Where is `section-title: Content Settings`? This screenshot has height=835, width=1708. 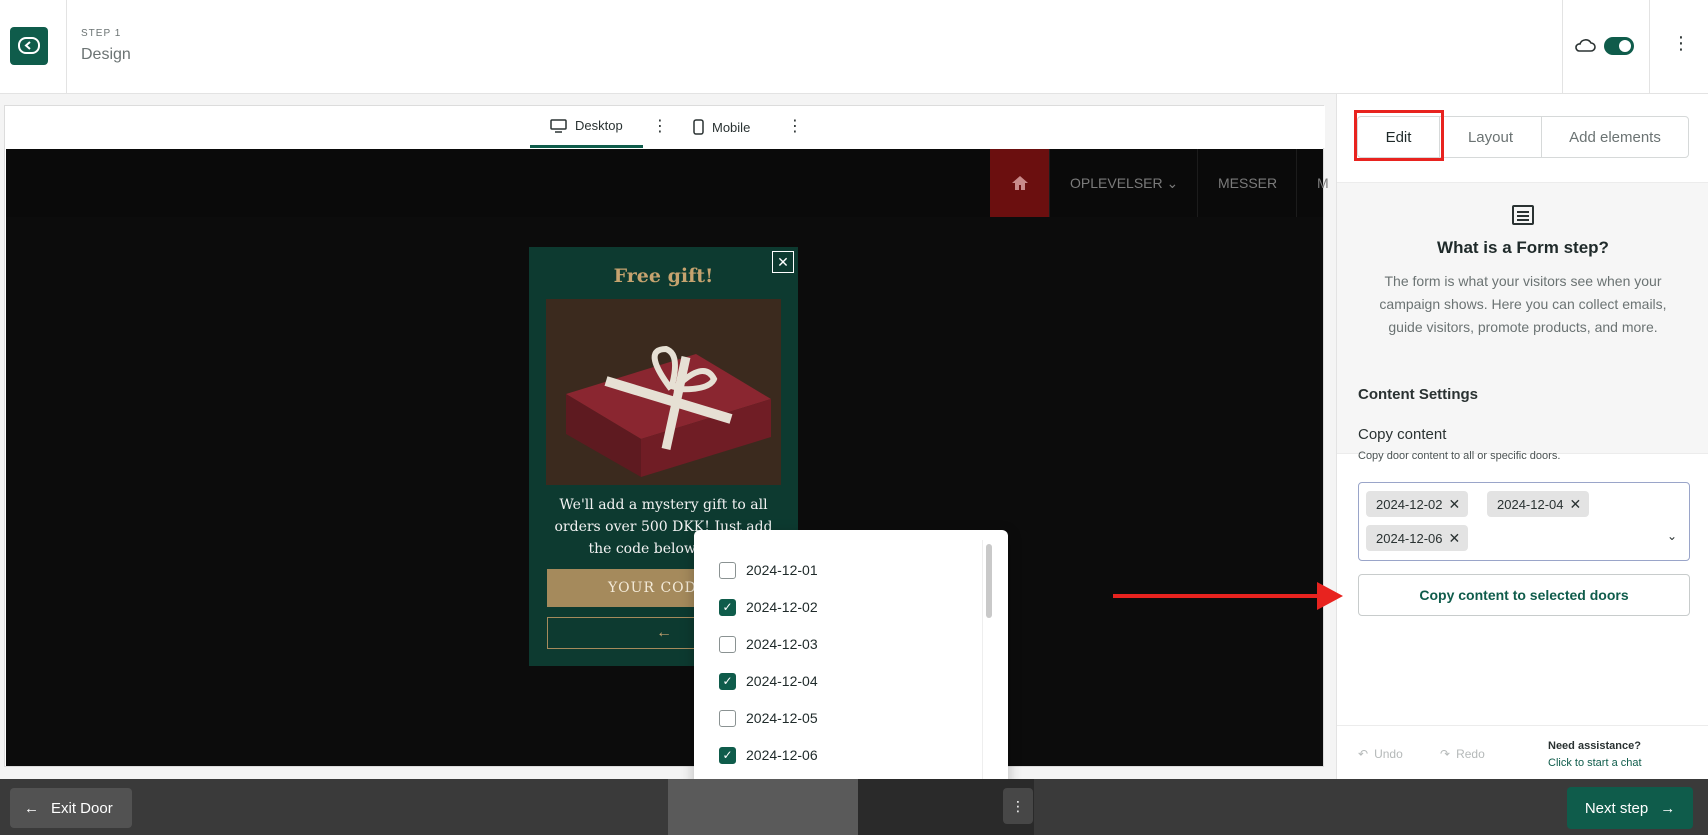 section-title: Content Settings is located at coordinates (1418, 394).